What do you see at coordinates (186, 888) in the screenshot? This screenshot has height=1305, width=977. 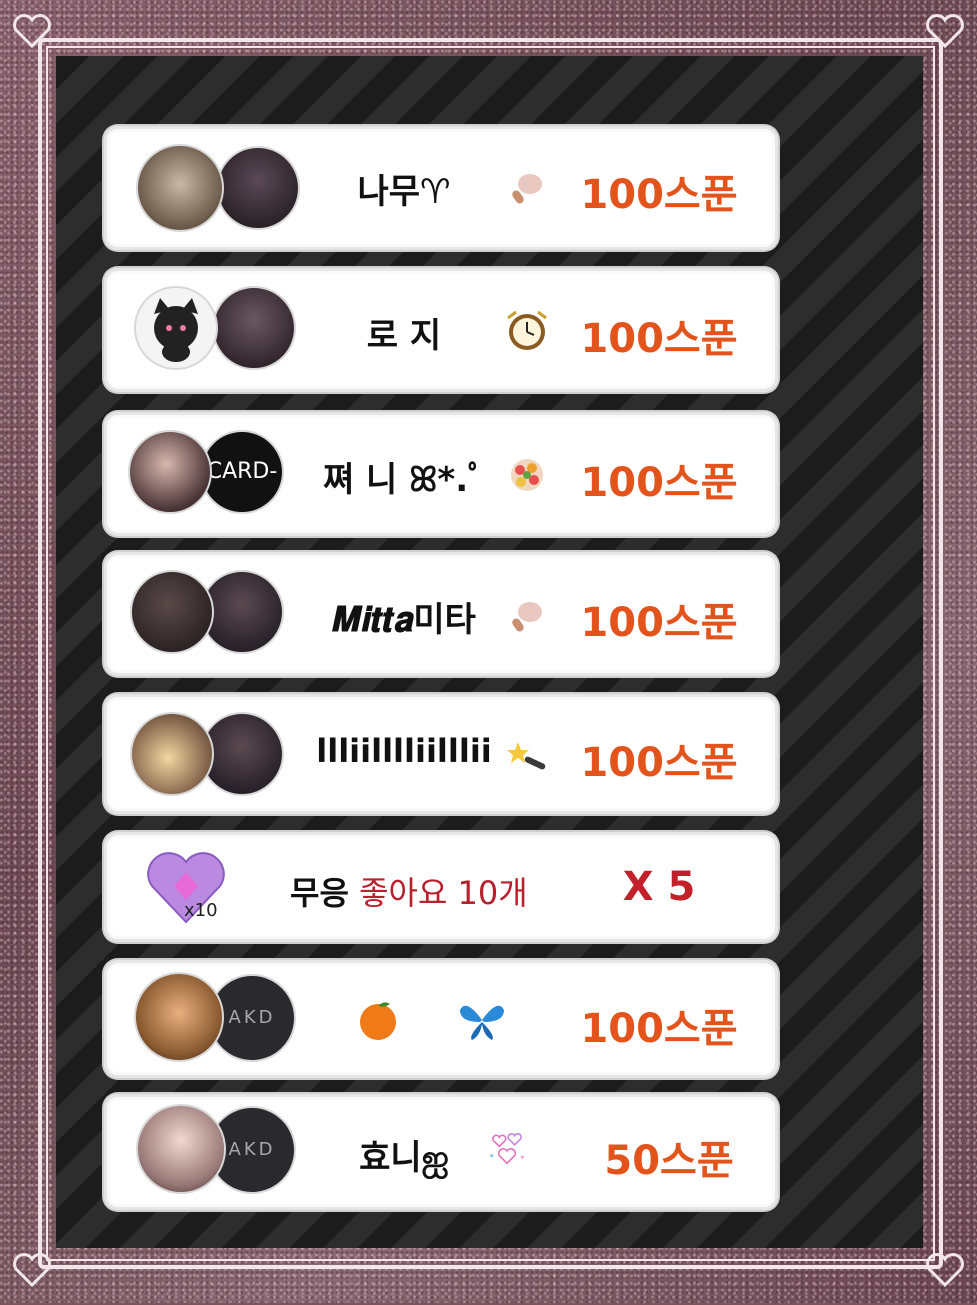 I see `crystal-heart-icon: x10` at bounding box center [186, 888].